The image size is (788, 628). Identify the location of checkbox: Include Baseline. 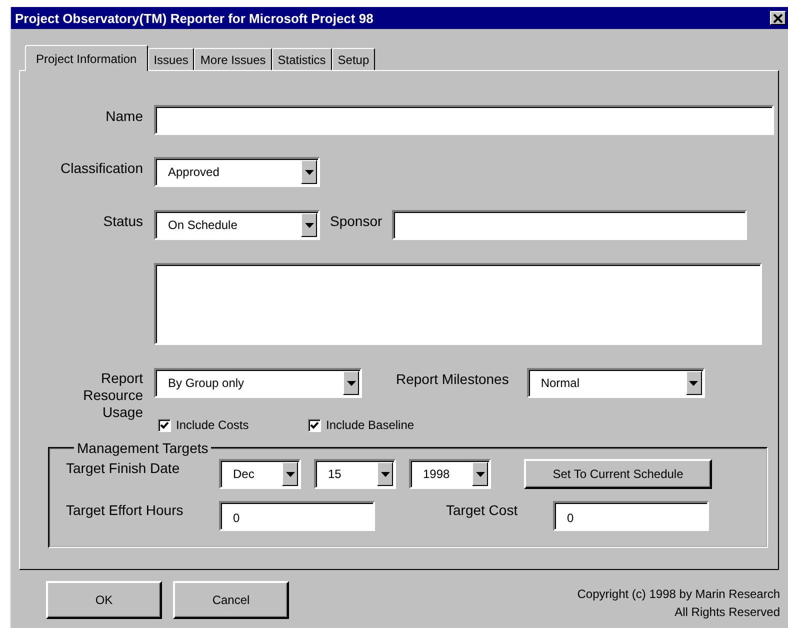
(383, 425).